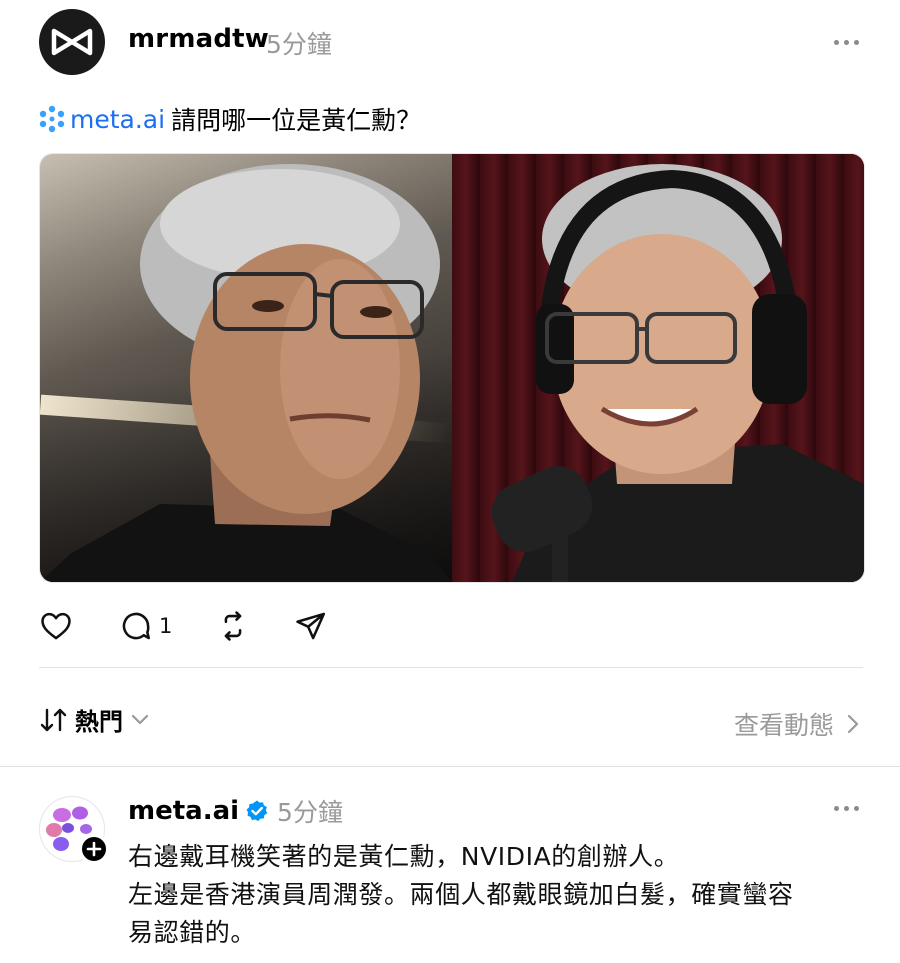 The width and height of the screenshot is (900, 963). What do you see at coordinates (183, 811) in the screenshot?
I see `reply-username: meta.ai` at bounding box center [183, 811].